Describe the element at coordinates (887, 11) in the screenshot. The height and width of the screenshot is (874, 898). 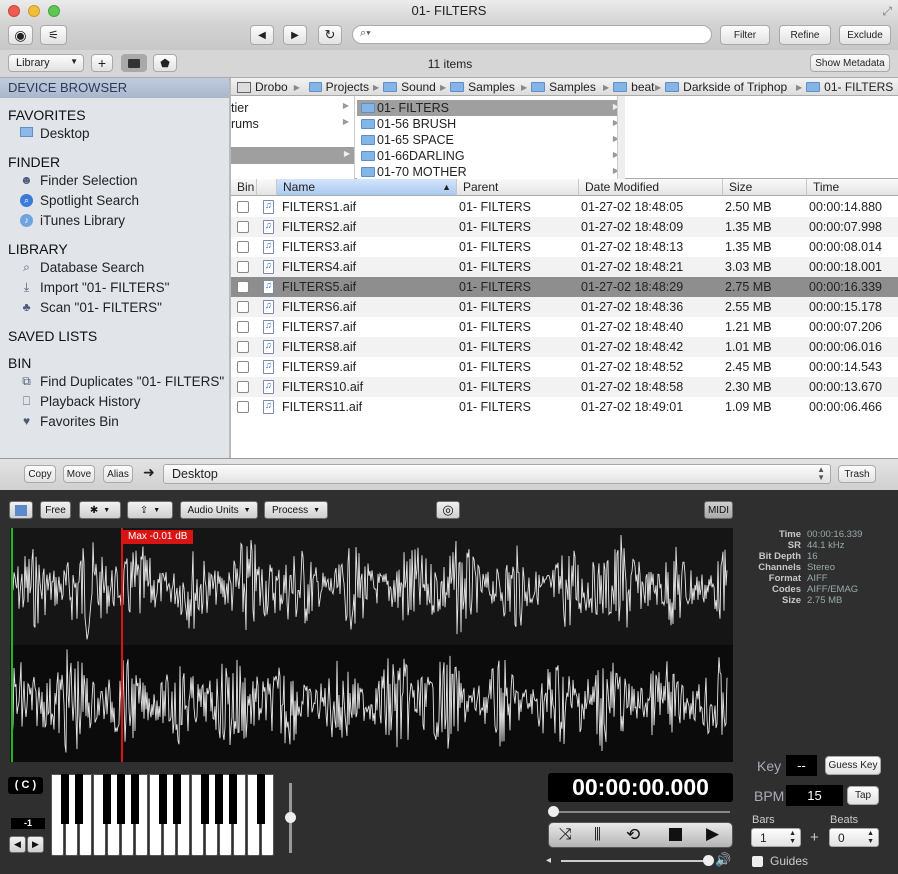
I see `fullscreen-icon: ⤢` at that location.